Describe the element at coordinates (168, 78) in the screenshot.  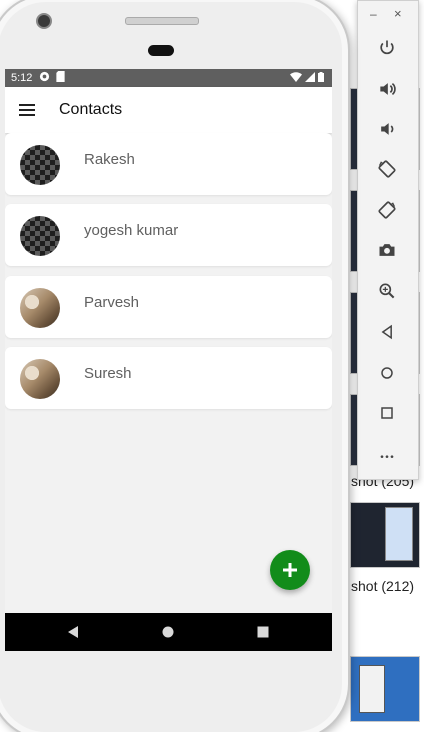
I see `status-bar: 5:12` at that location.